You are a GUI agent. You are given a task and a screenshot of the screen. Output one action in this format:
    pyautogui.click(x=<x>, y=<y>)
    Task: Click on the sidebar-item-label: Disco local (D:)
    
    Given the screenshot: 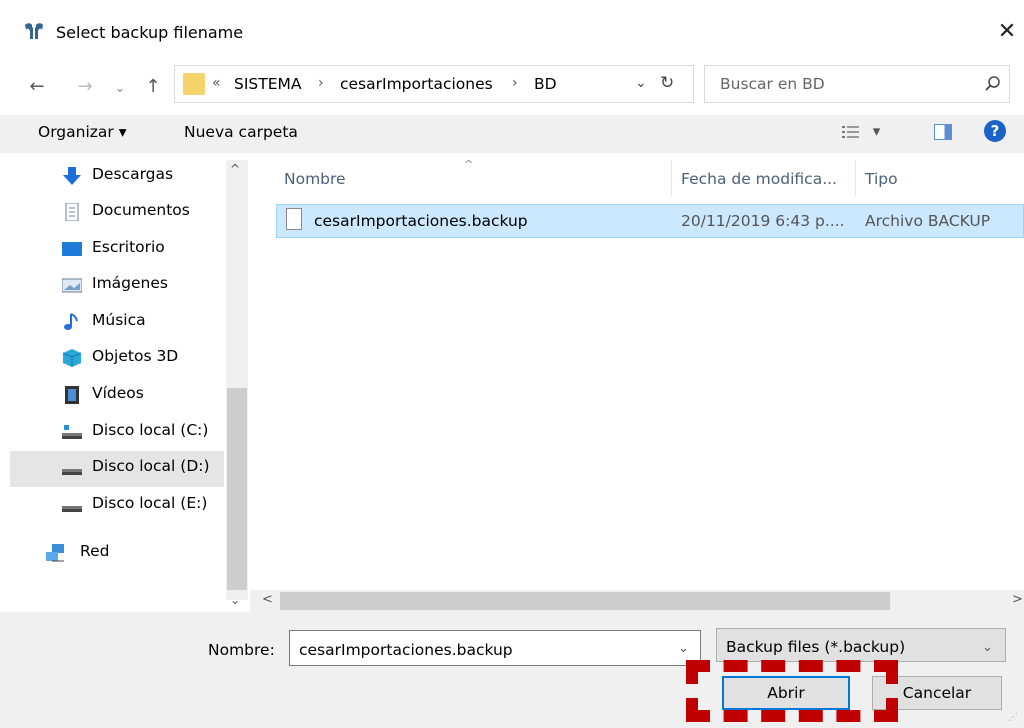 What is the action you would take?
    pyautogui.click(x=151, y=466)
    